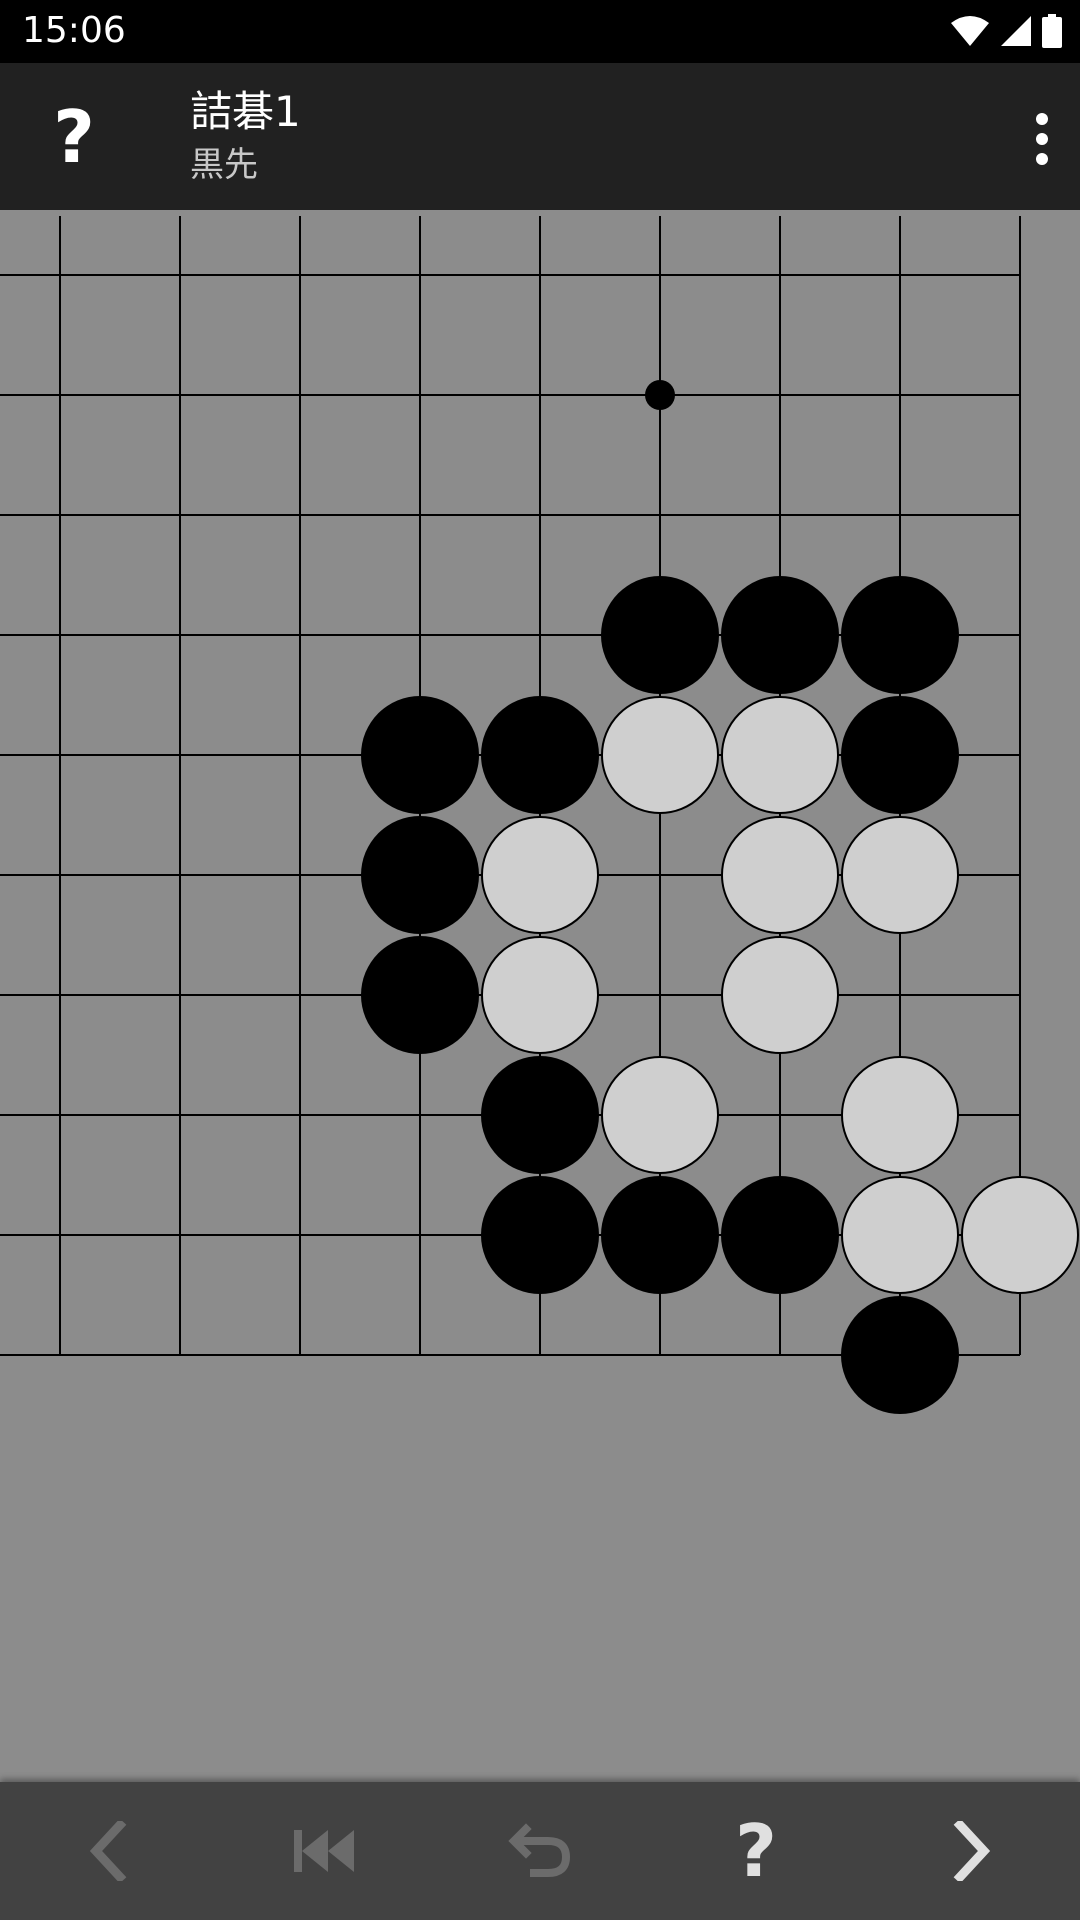  What do you see at coordinates (245, 111) in the screenshot?
I see `page-title: 詰碁1` at bounding box center [245, 111].